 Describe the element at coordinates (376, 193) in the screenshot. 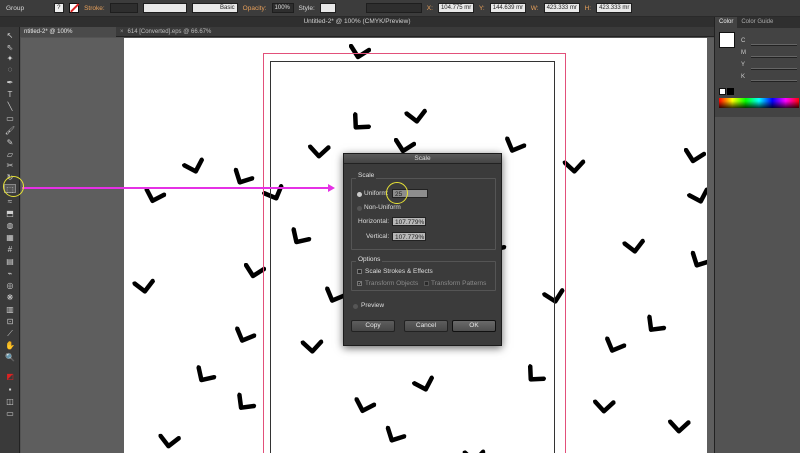

I see `uniform-label: Uniform:` at that location.